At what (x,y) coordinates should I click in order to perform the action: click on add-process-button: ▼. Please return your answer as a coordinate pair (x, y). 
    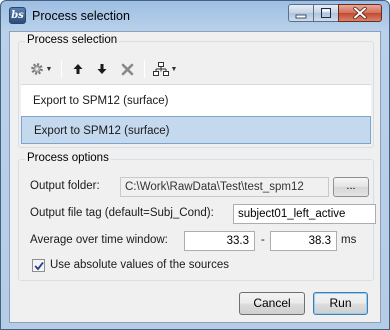
    Looking at the image, I should click on (41, 69).